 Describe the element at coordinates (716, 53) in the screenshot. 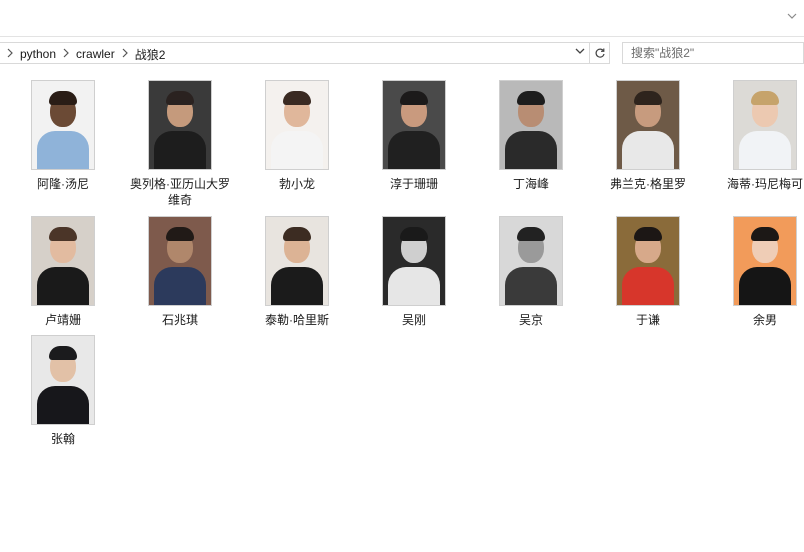

I see `search-input` at that location.